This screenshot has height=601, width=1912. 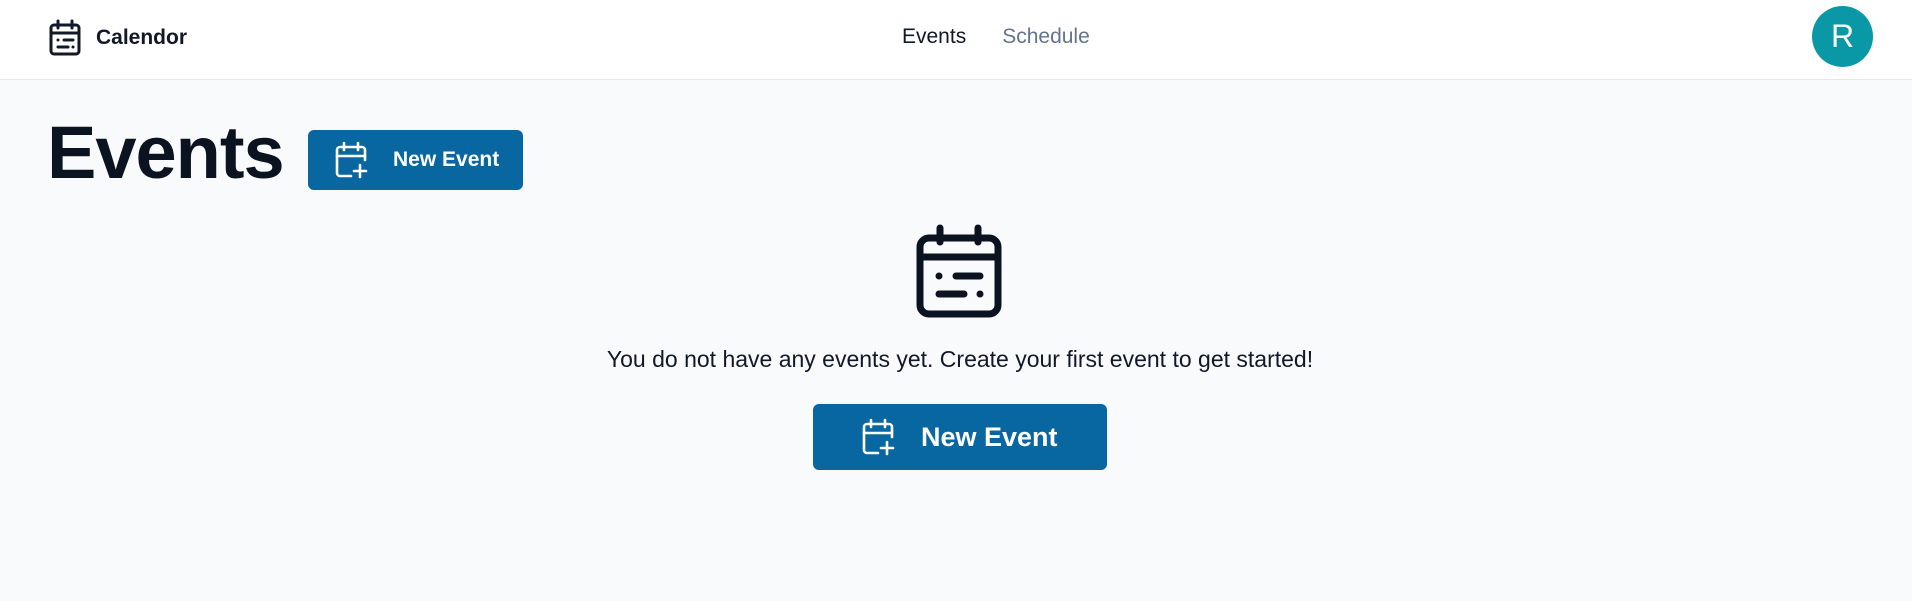 What do you see at coordinates (934, 37) in the screenshot?
I see `nav-link-events: Events` at bounding box center [934, 37].